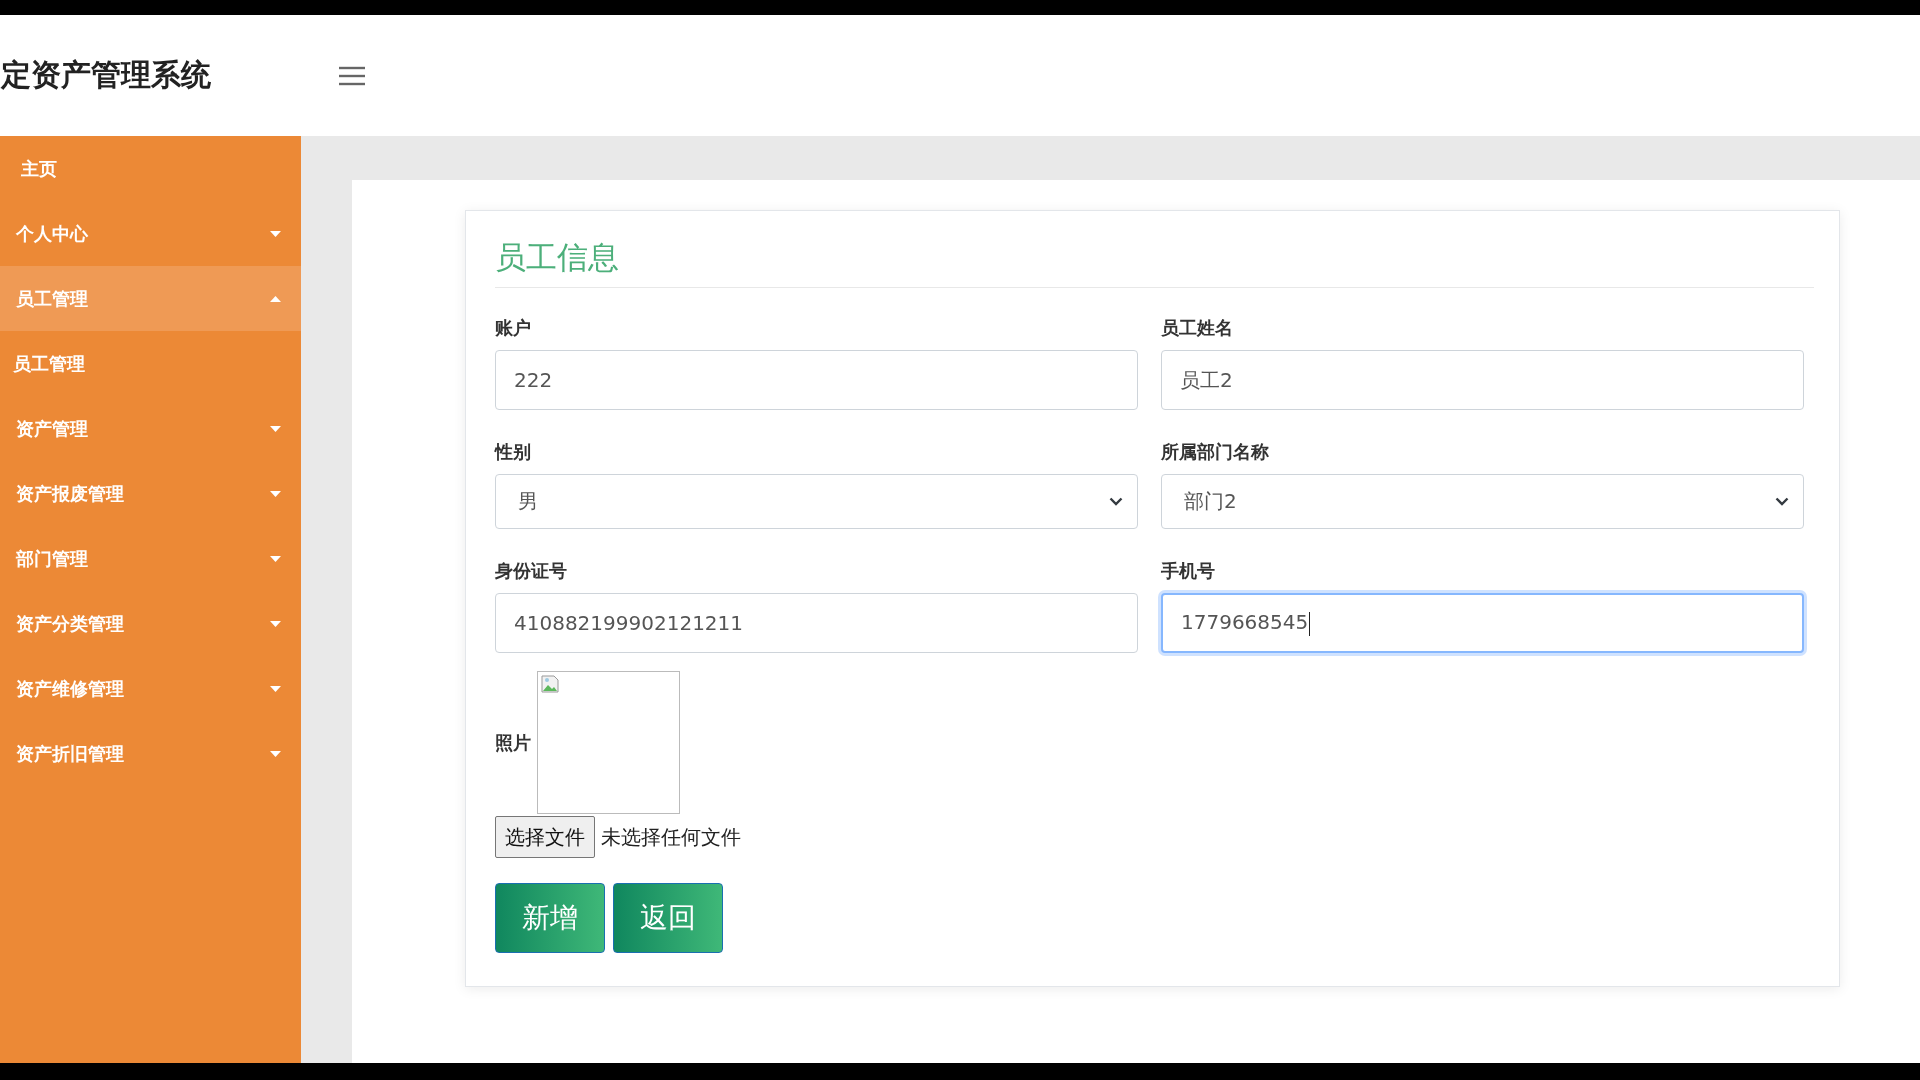  Describe the element at coordinates (150, 363) in the screenshot. I see `sidebar-subitem: 员工管理` at that location.